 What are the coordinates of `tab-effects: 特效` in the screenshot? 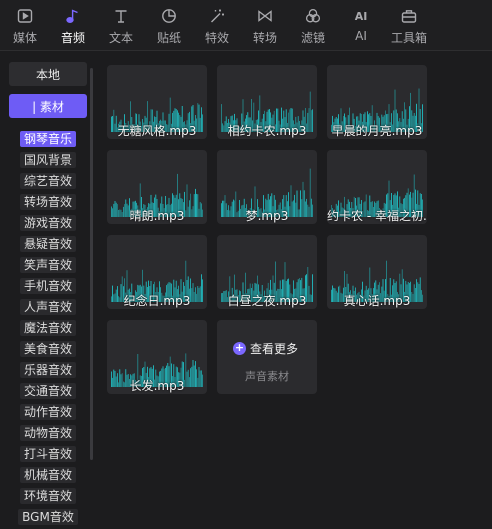 It's located at (217, 26).